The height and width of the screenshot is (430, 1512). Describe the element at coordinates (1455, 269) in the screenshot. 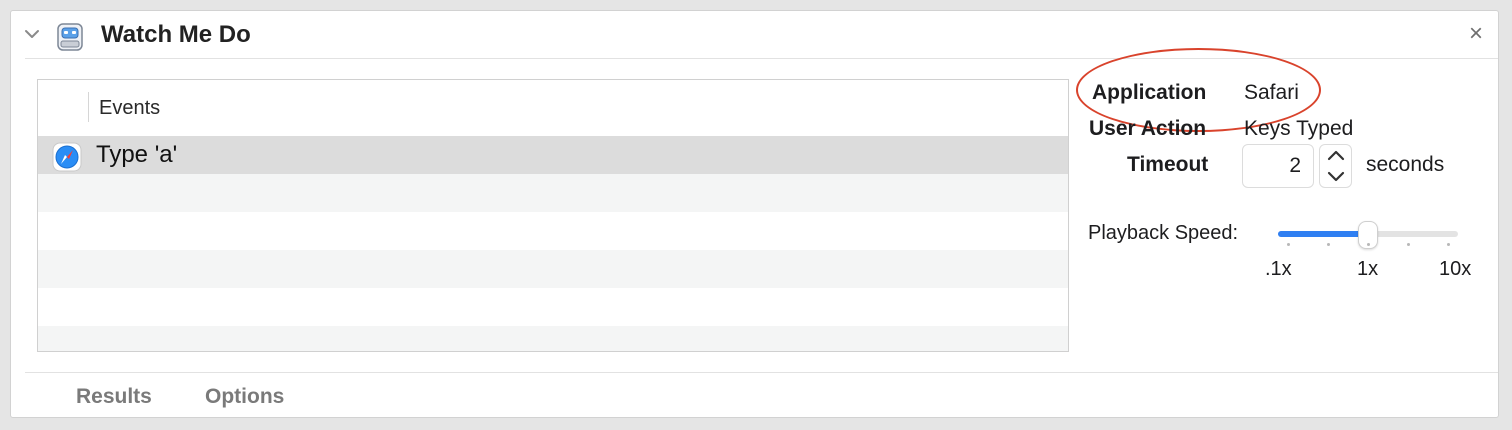

I see `tick-label-max: 10x` at that location.